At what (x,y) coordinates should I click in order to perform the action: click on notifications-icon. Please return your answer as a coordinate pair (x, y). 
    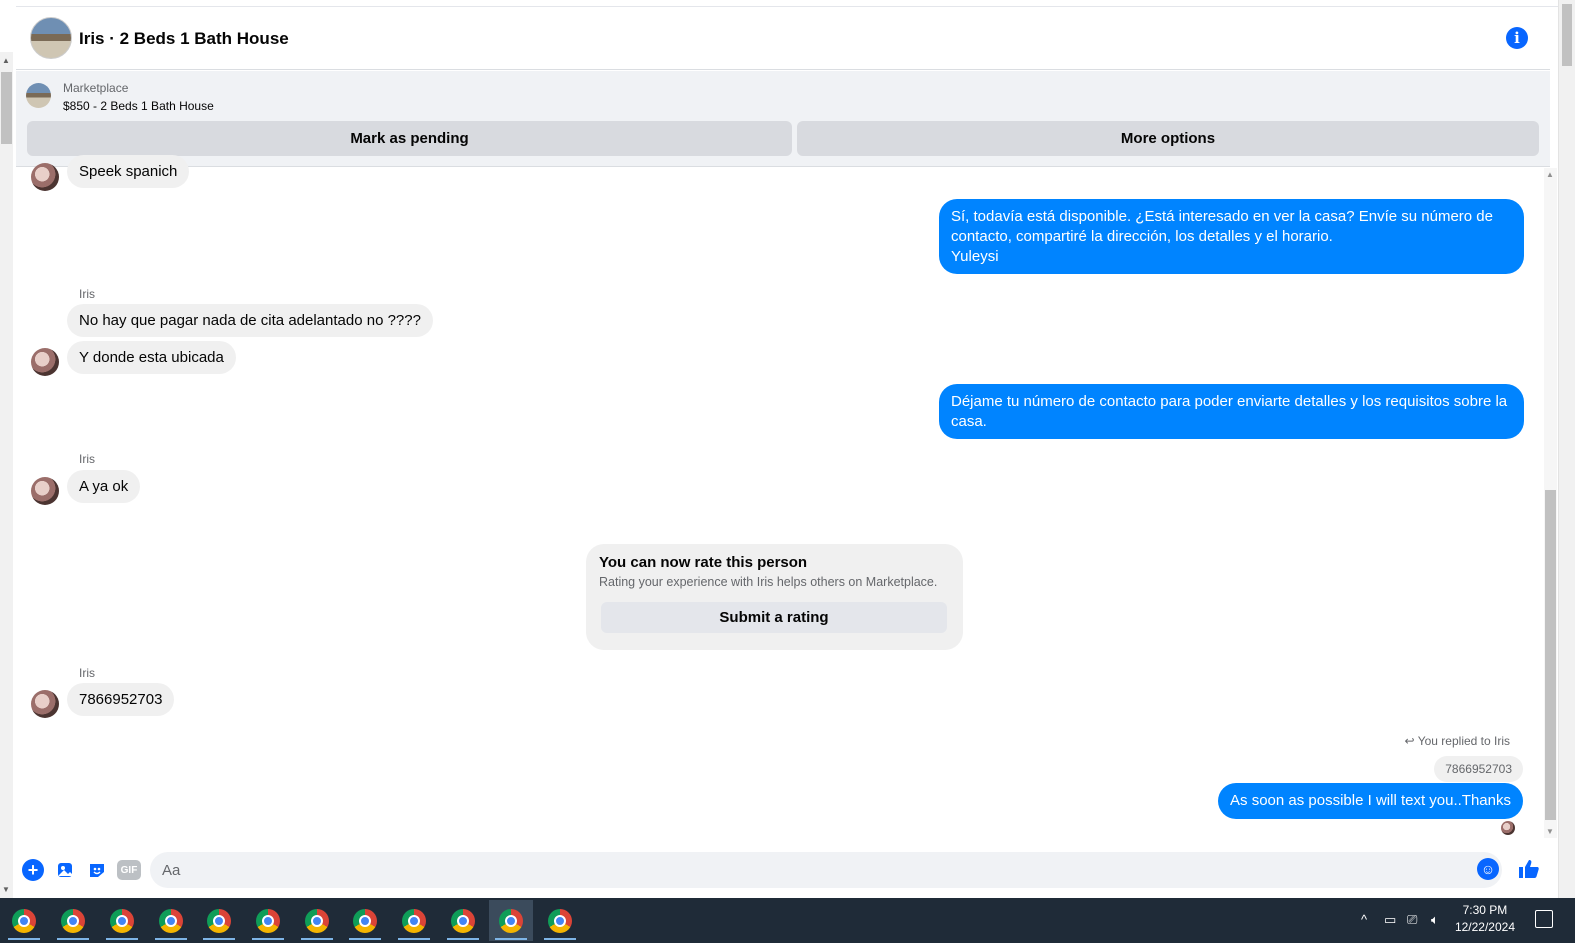
    Looking at the image, I should click on (1544, 919).